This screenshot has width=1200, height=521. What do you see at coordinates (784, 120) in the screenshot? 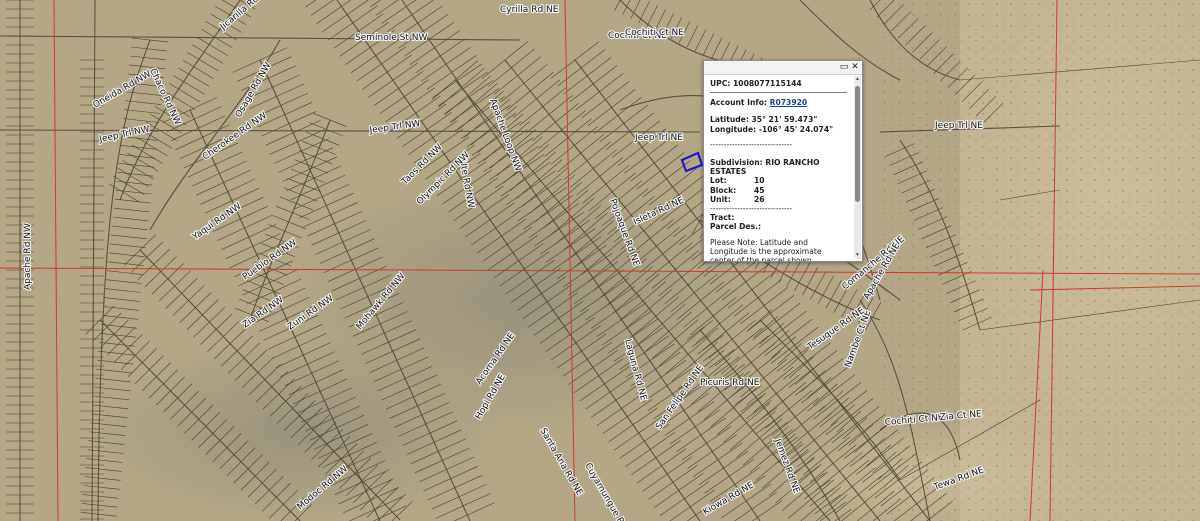
I see `latitude-value: 35° 21' 59.473"` at bounding box center [784, 120].